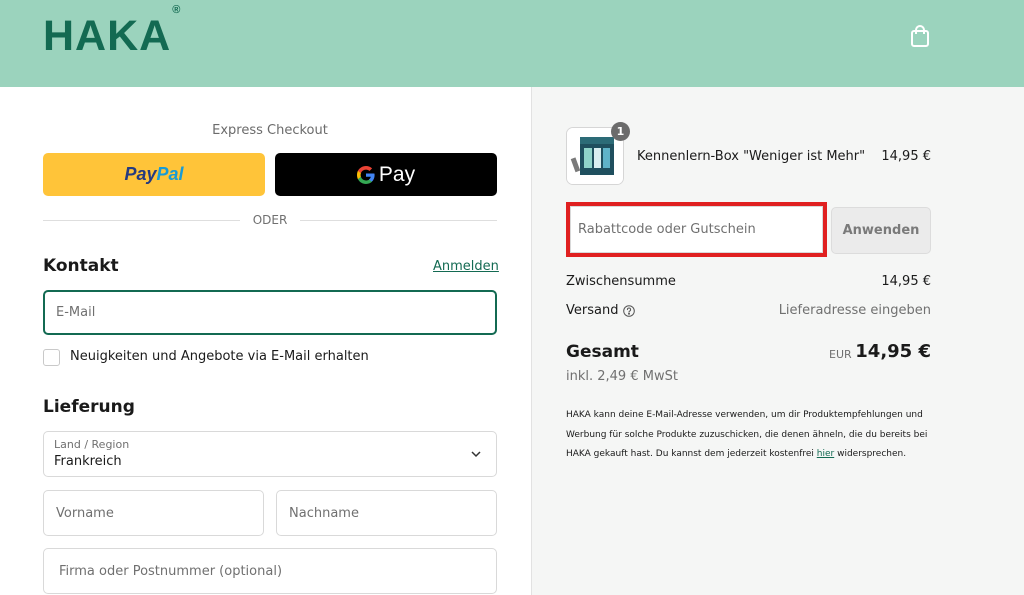 This screenshot has height=595, width=1024. Describe the element at coordinates (51, 357) in the screenshot. I see `newsletter-checkbox` at that location.